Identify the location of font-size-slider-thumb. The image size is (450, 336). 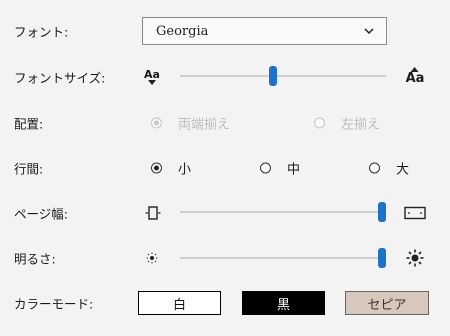
(272, 76).